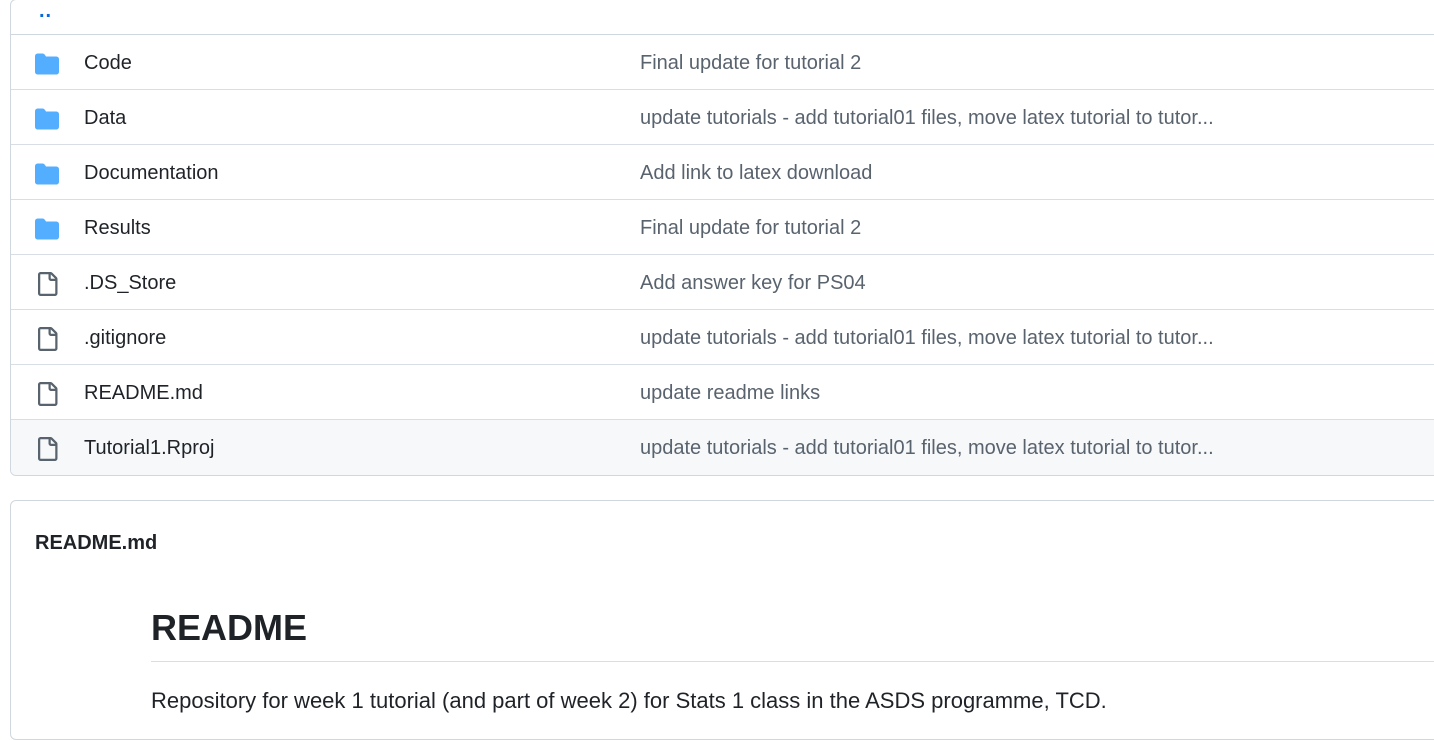 This screenshot has height=740, width=1434. What do you see at coordinates (45, 11) in the screenshot?
I see `parent-directory-link: ..` at bounding box center [45, 11].